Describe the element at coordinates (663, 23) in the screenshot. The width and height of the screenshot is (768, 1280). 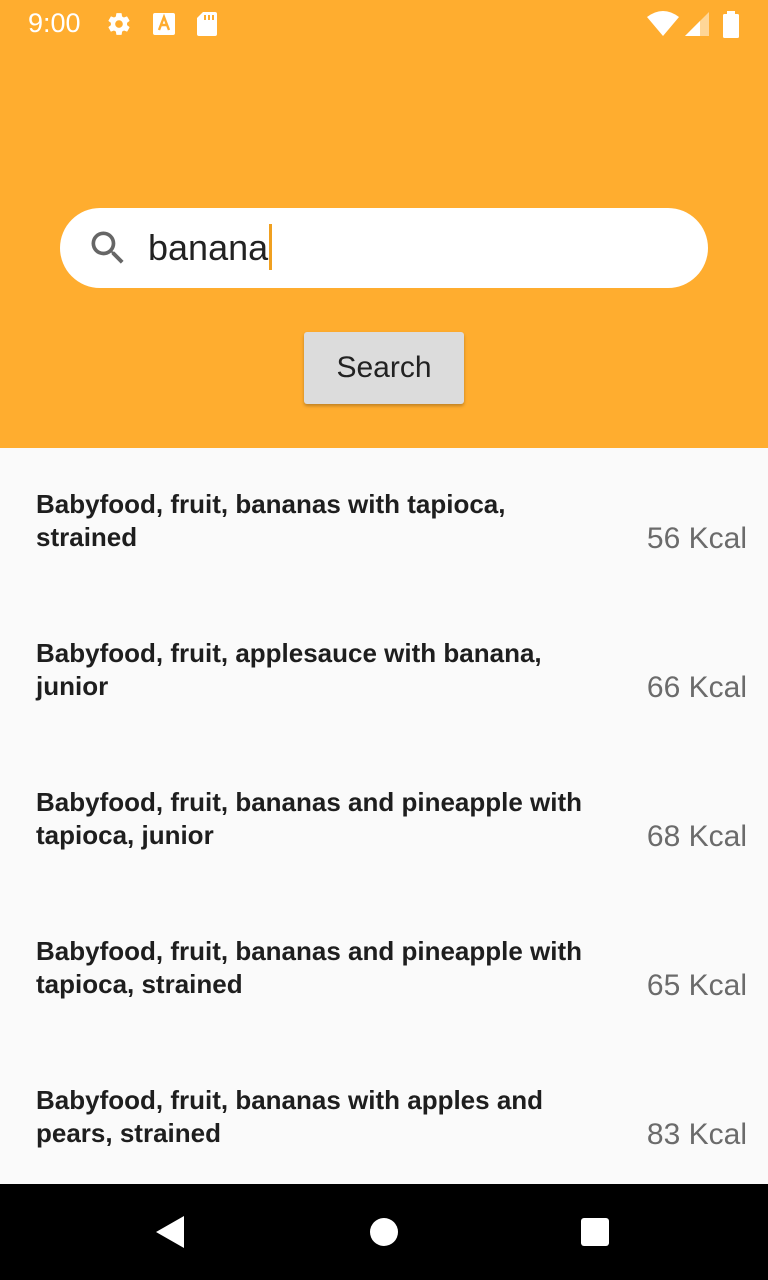
I see `wifi-icon` at that location.